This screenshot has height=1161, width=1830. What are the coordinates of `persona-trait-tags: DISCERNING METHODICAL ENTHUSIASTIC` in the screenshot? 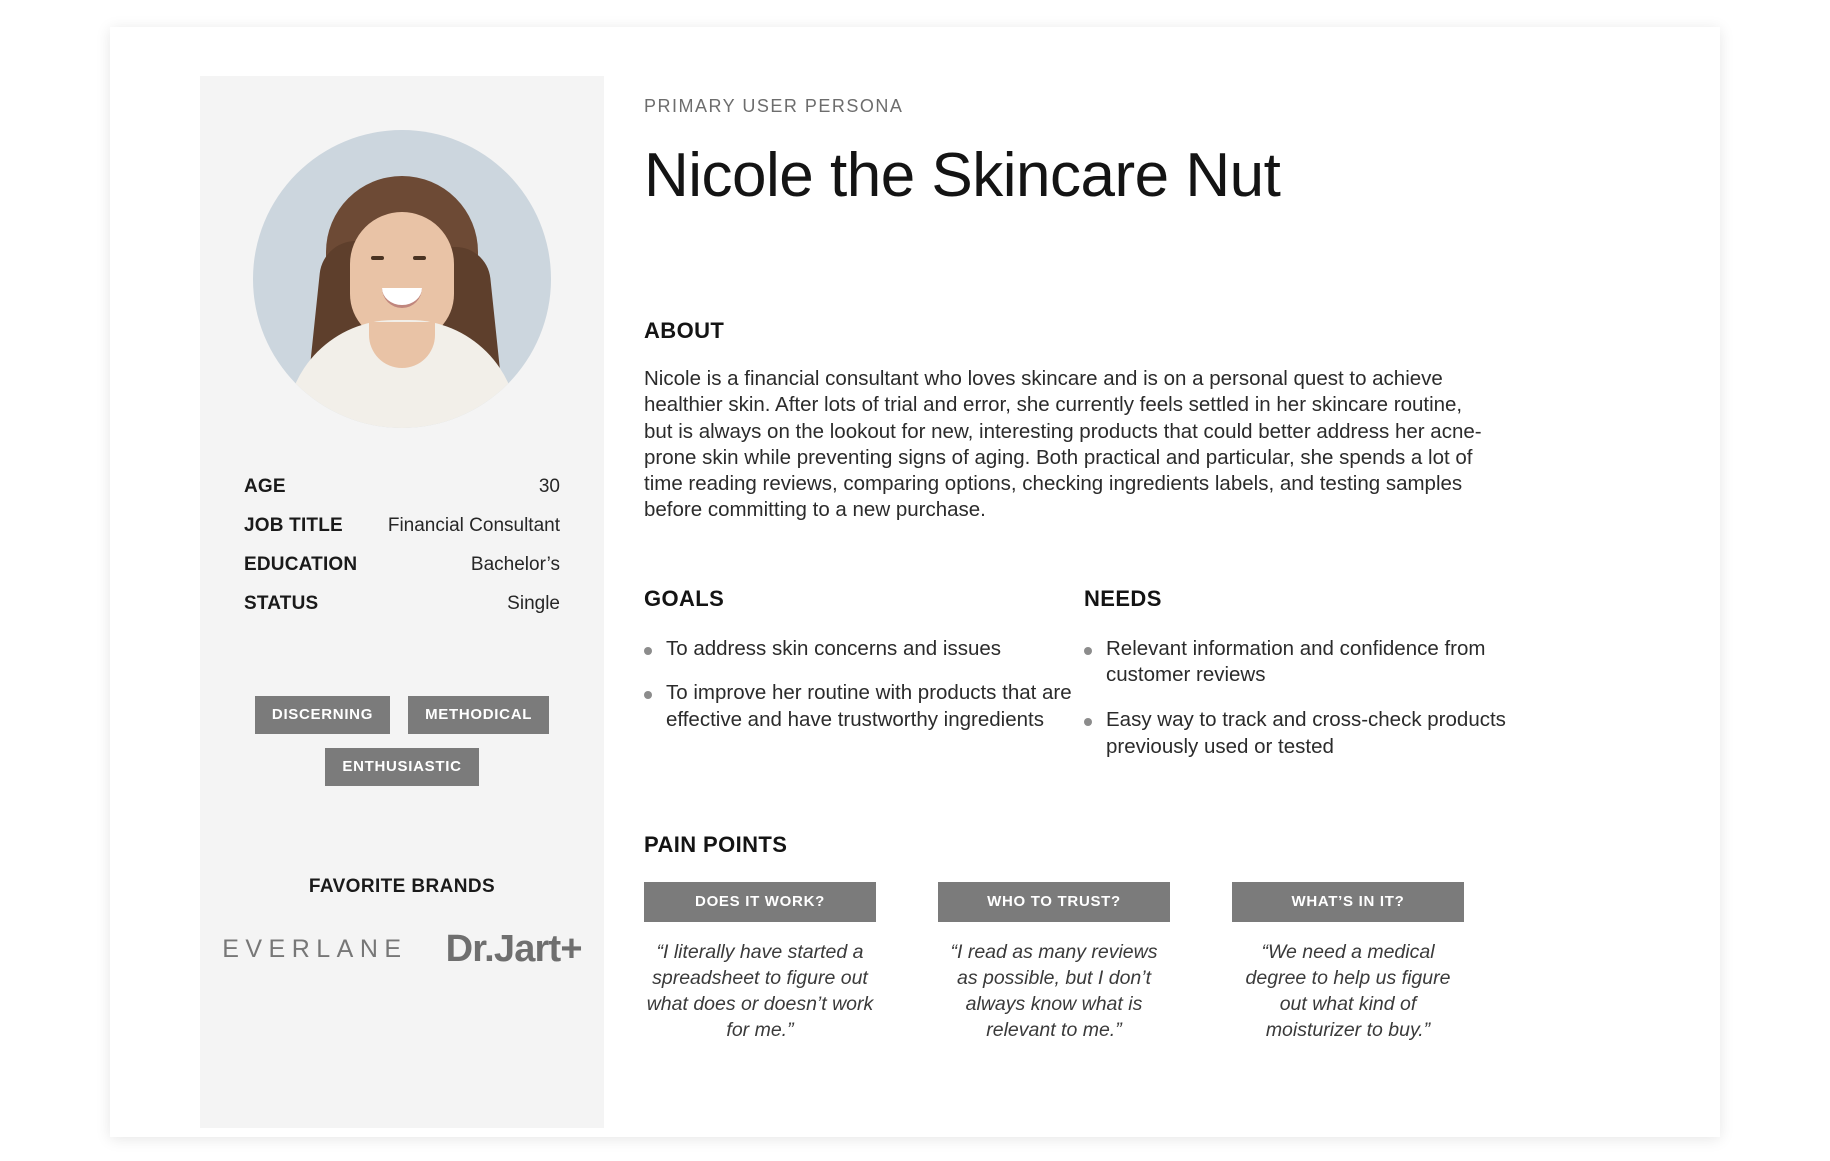 It's located at (402, 741).